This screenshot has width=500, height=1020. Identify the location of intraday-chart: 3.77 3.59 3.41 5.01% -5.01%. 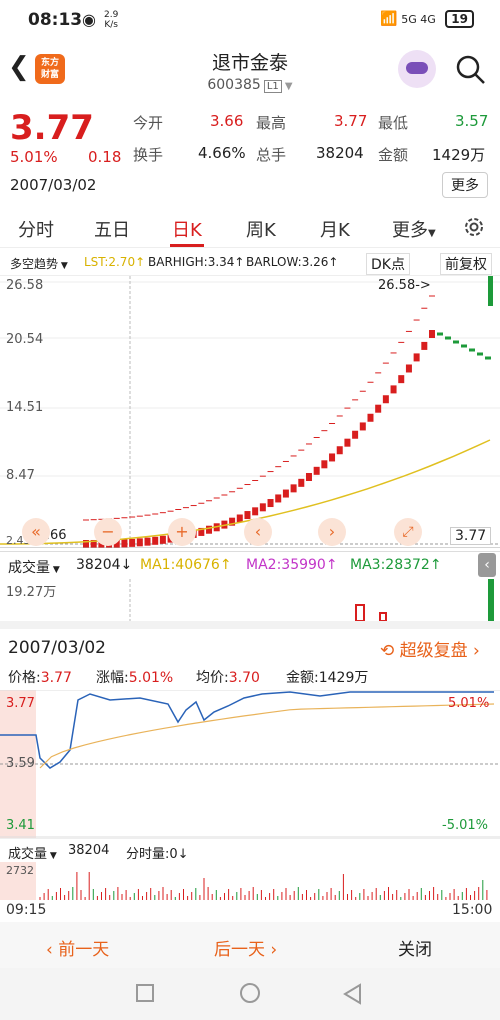
(250, 763).